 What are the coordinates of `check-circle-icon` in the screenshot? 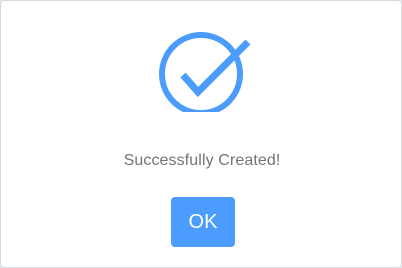 It's located at (204, 72).